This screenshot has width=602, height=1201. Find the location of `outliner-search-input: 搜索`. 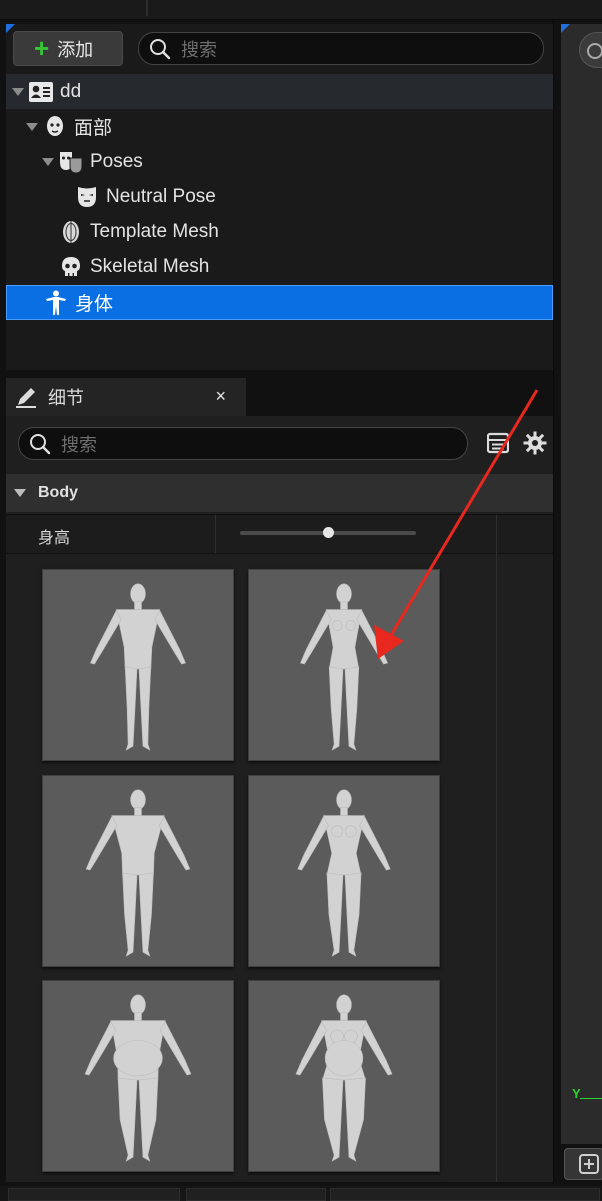

outliner-search-input: 搜索 is located at coordinates (341, 48).